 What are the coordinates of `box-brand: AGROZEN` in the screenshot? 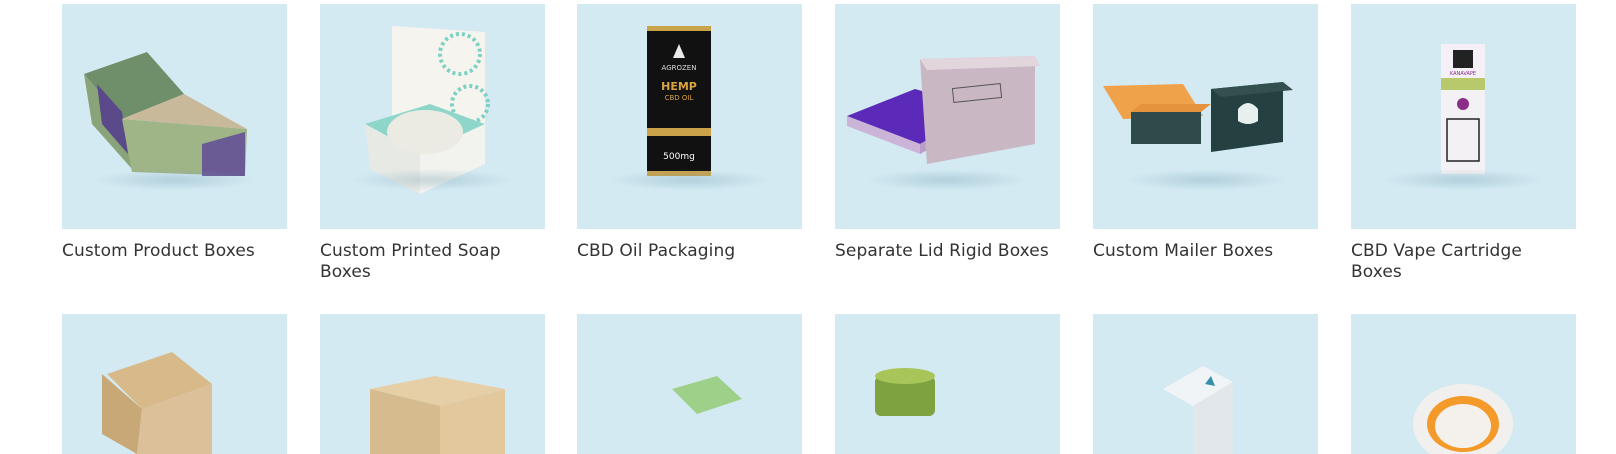 It's located at (679, 68).